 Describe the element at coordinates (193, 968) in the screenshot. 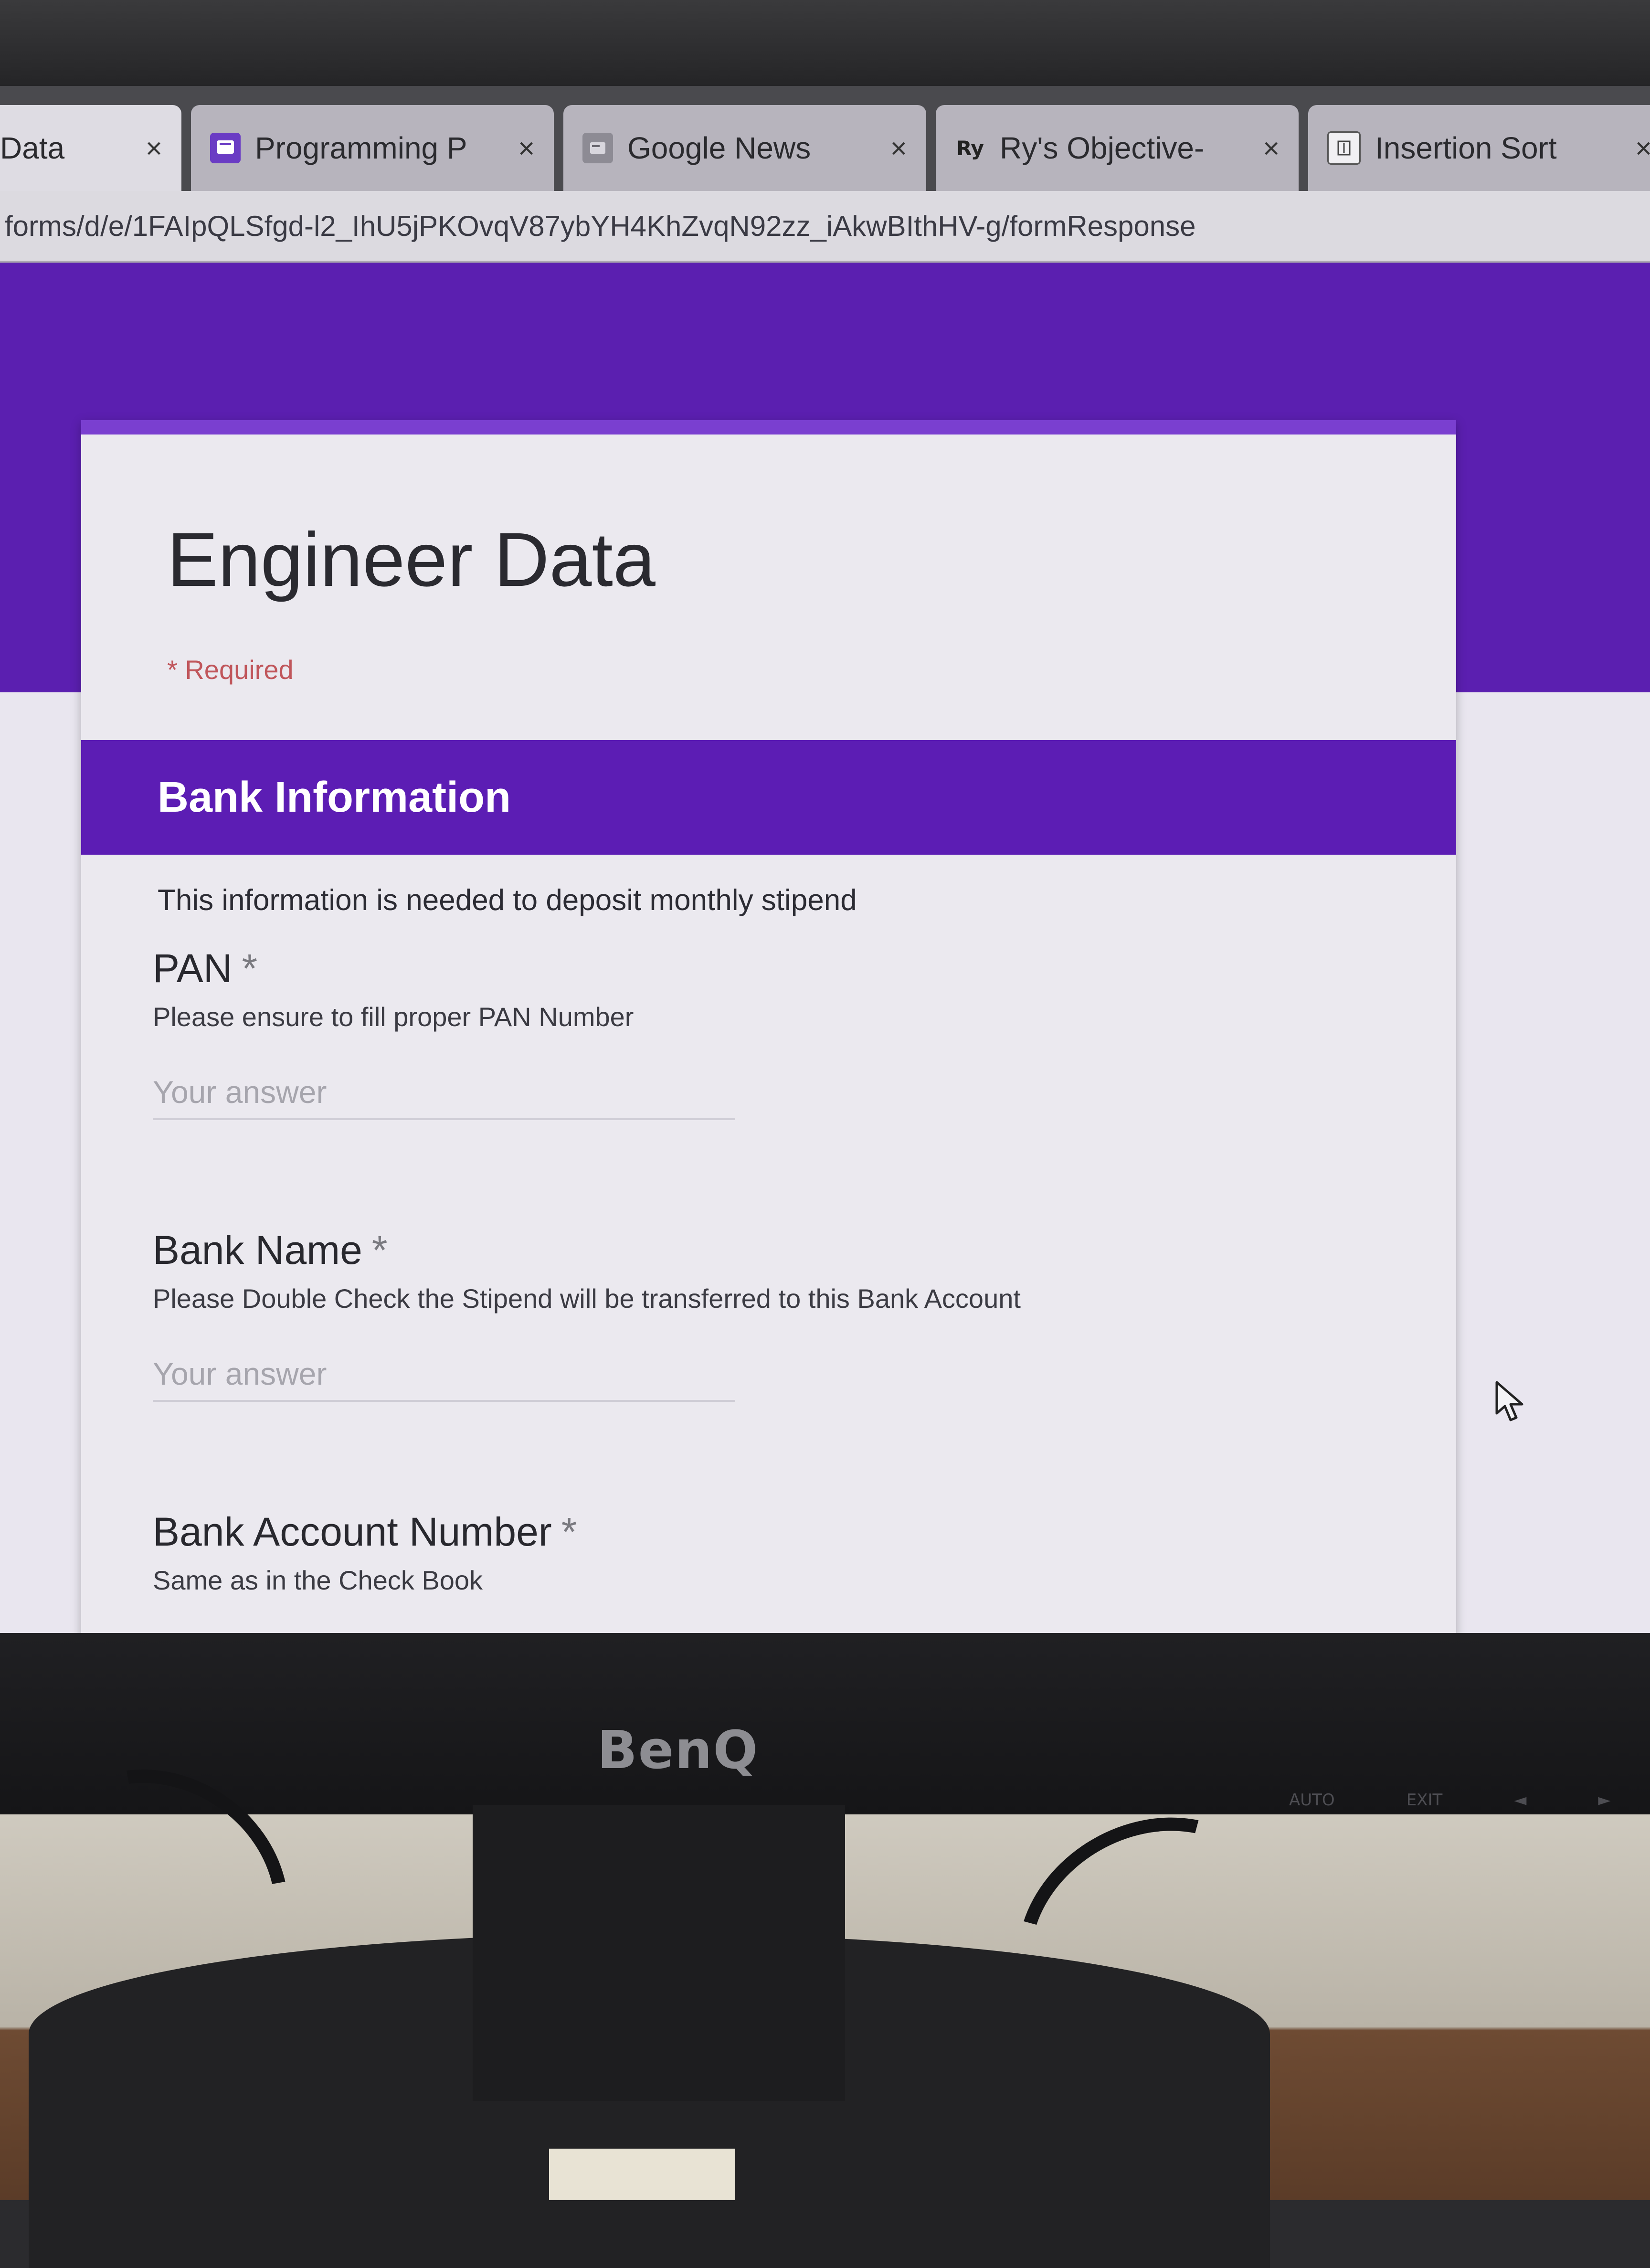

I see `question-label: PAN` at that location.